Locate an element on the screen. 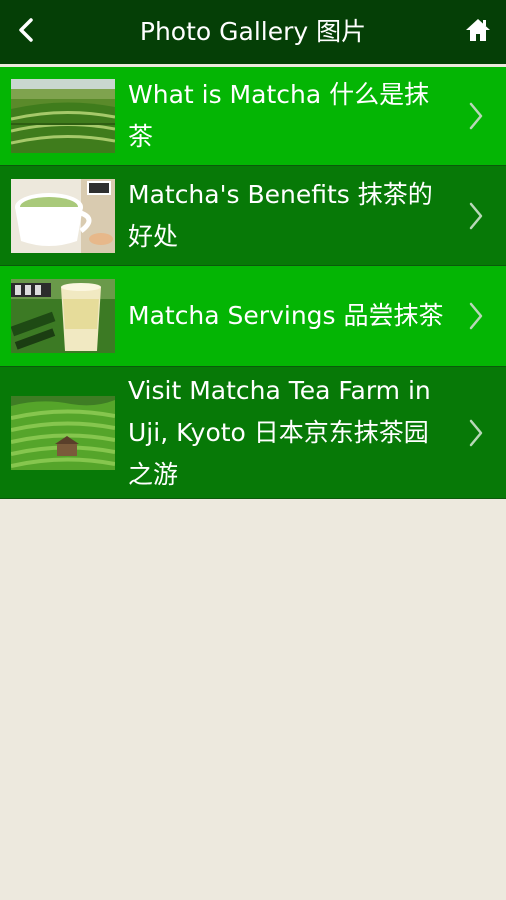 This screenshot has width=506, height=900. home-icon is located at coordinates (478, 32).